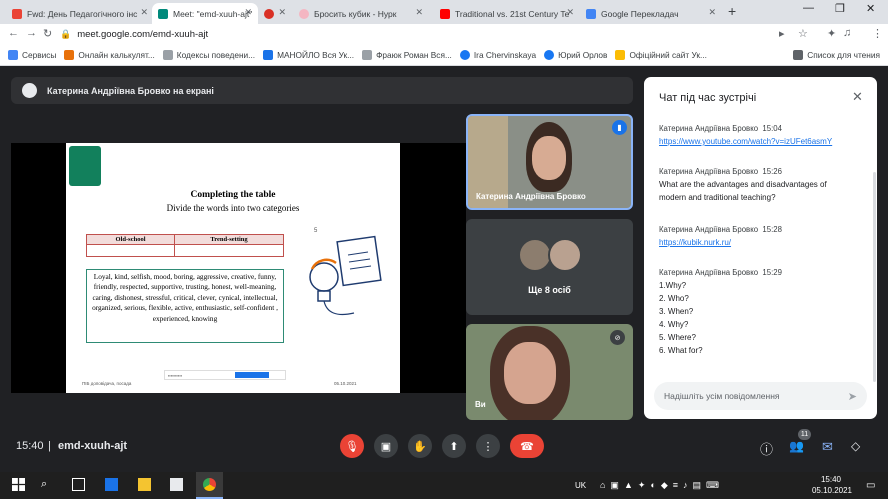 This screenshot has height=499, width=888. Describe the element at coordinates (831, 33) in the screenshot. I see `extensions-icon: ✦` at that location.